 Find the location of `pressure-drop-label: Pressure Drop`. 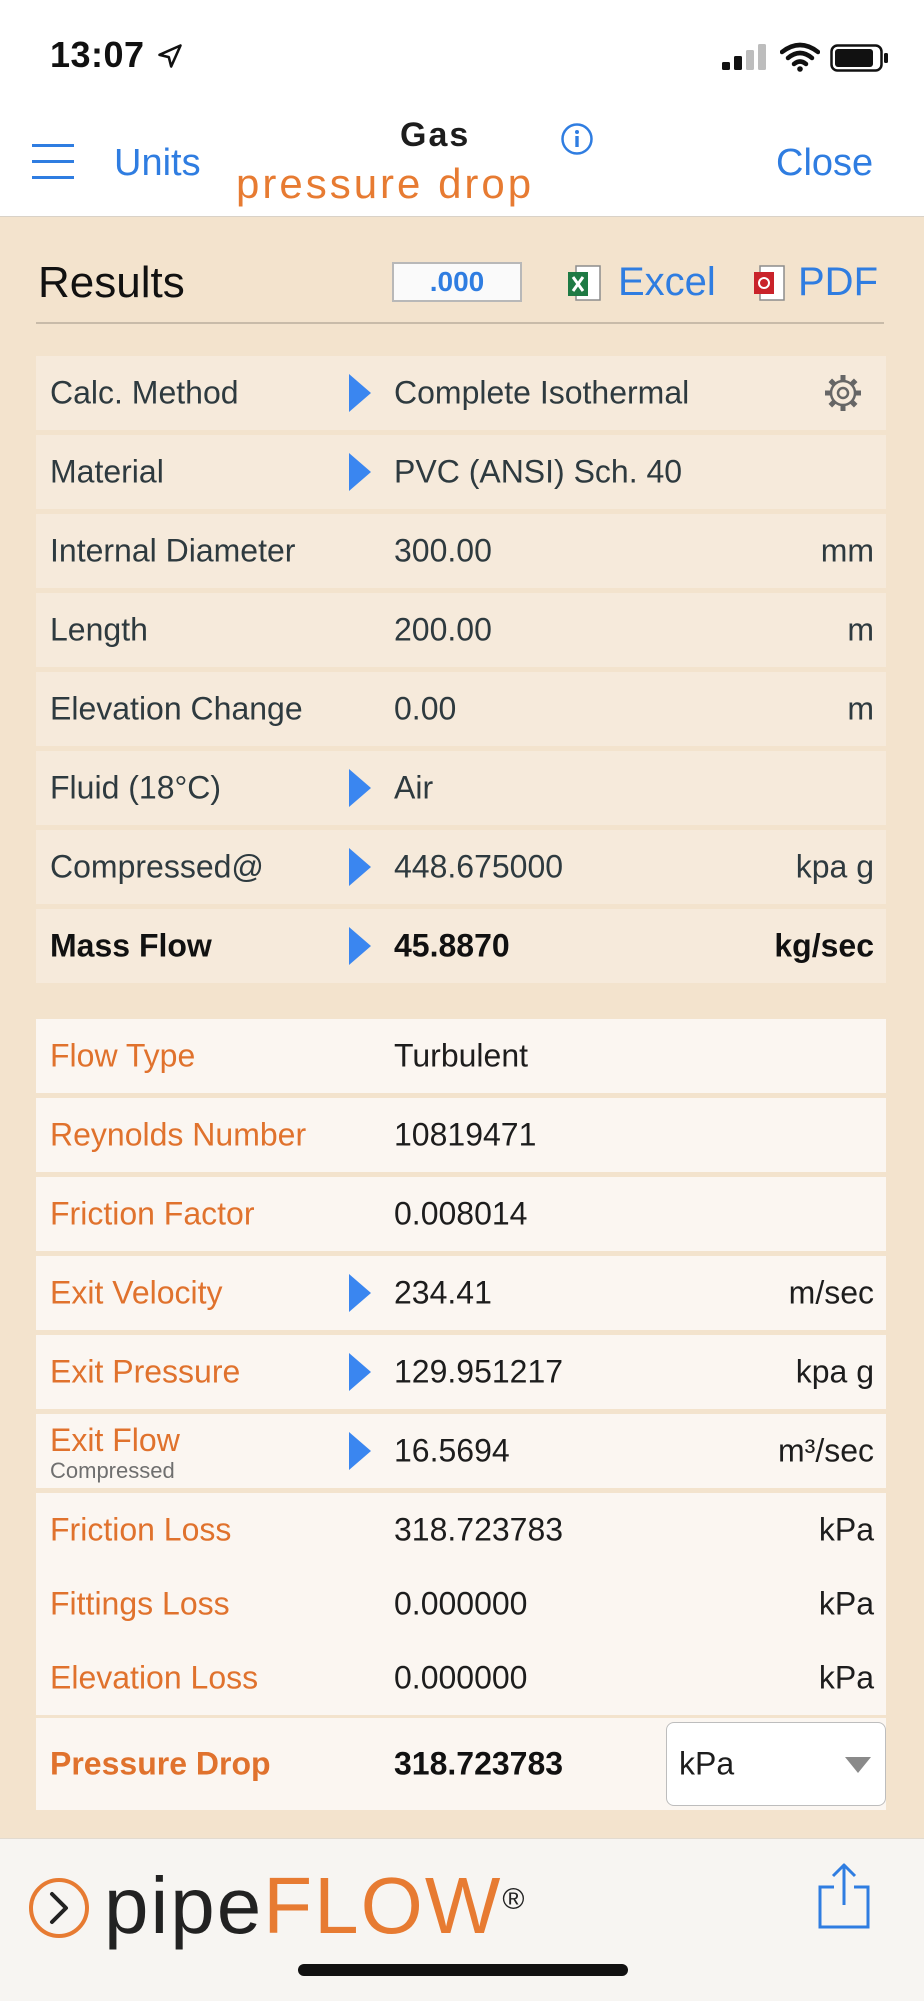

pressure-drop-label: Pressure Drop is located at coordinates (160, 1763).